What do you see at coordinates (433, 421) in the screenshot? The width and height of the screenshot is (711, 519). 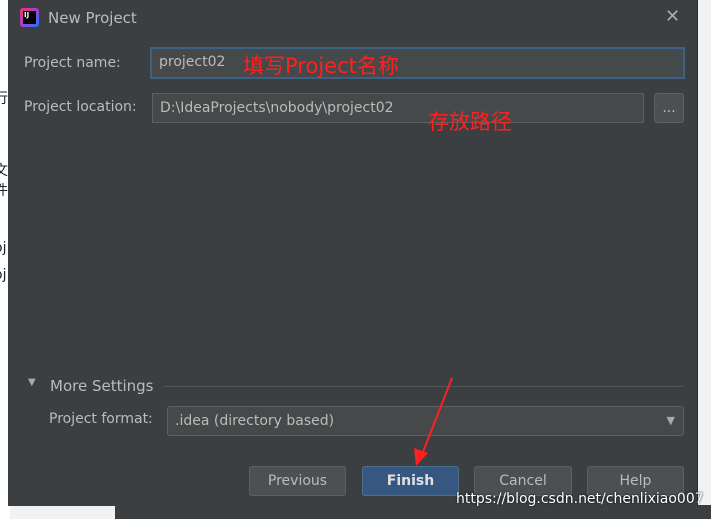 I see `annotation-arrow` at bounding box center [433, 421].